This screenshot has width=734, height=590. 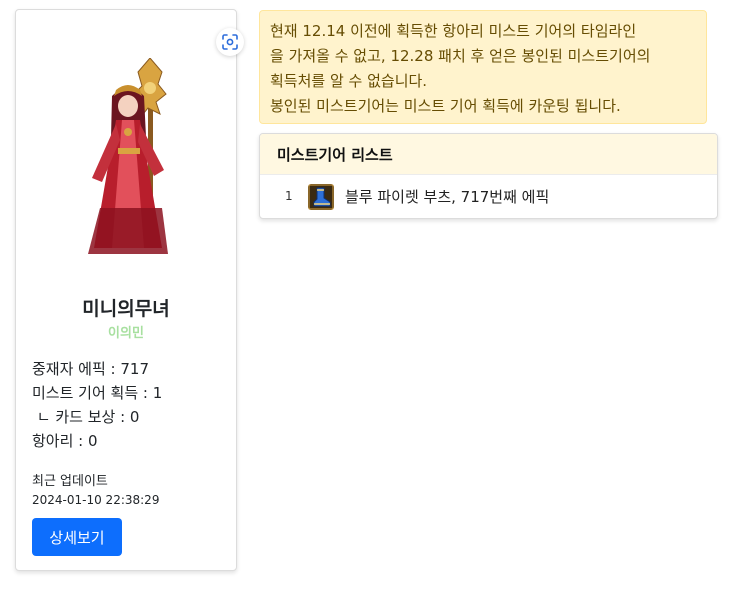 I want to click on mist-gear-list-card: 미스트기어 리스트 1 블루 파이렛 부츠, 717번째 에픽, so click(x=488, y=176).